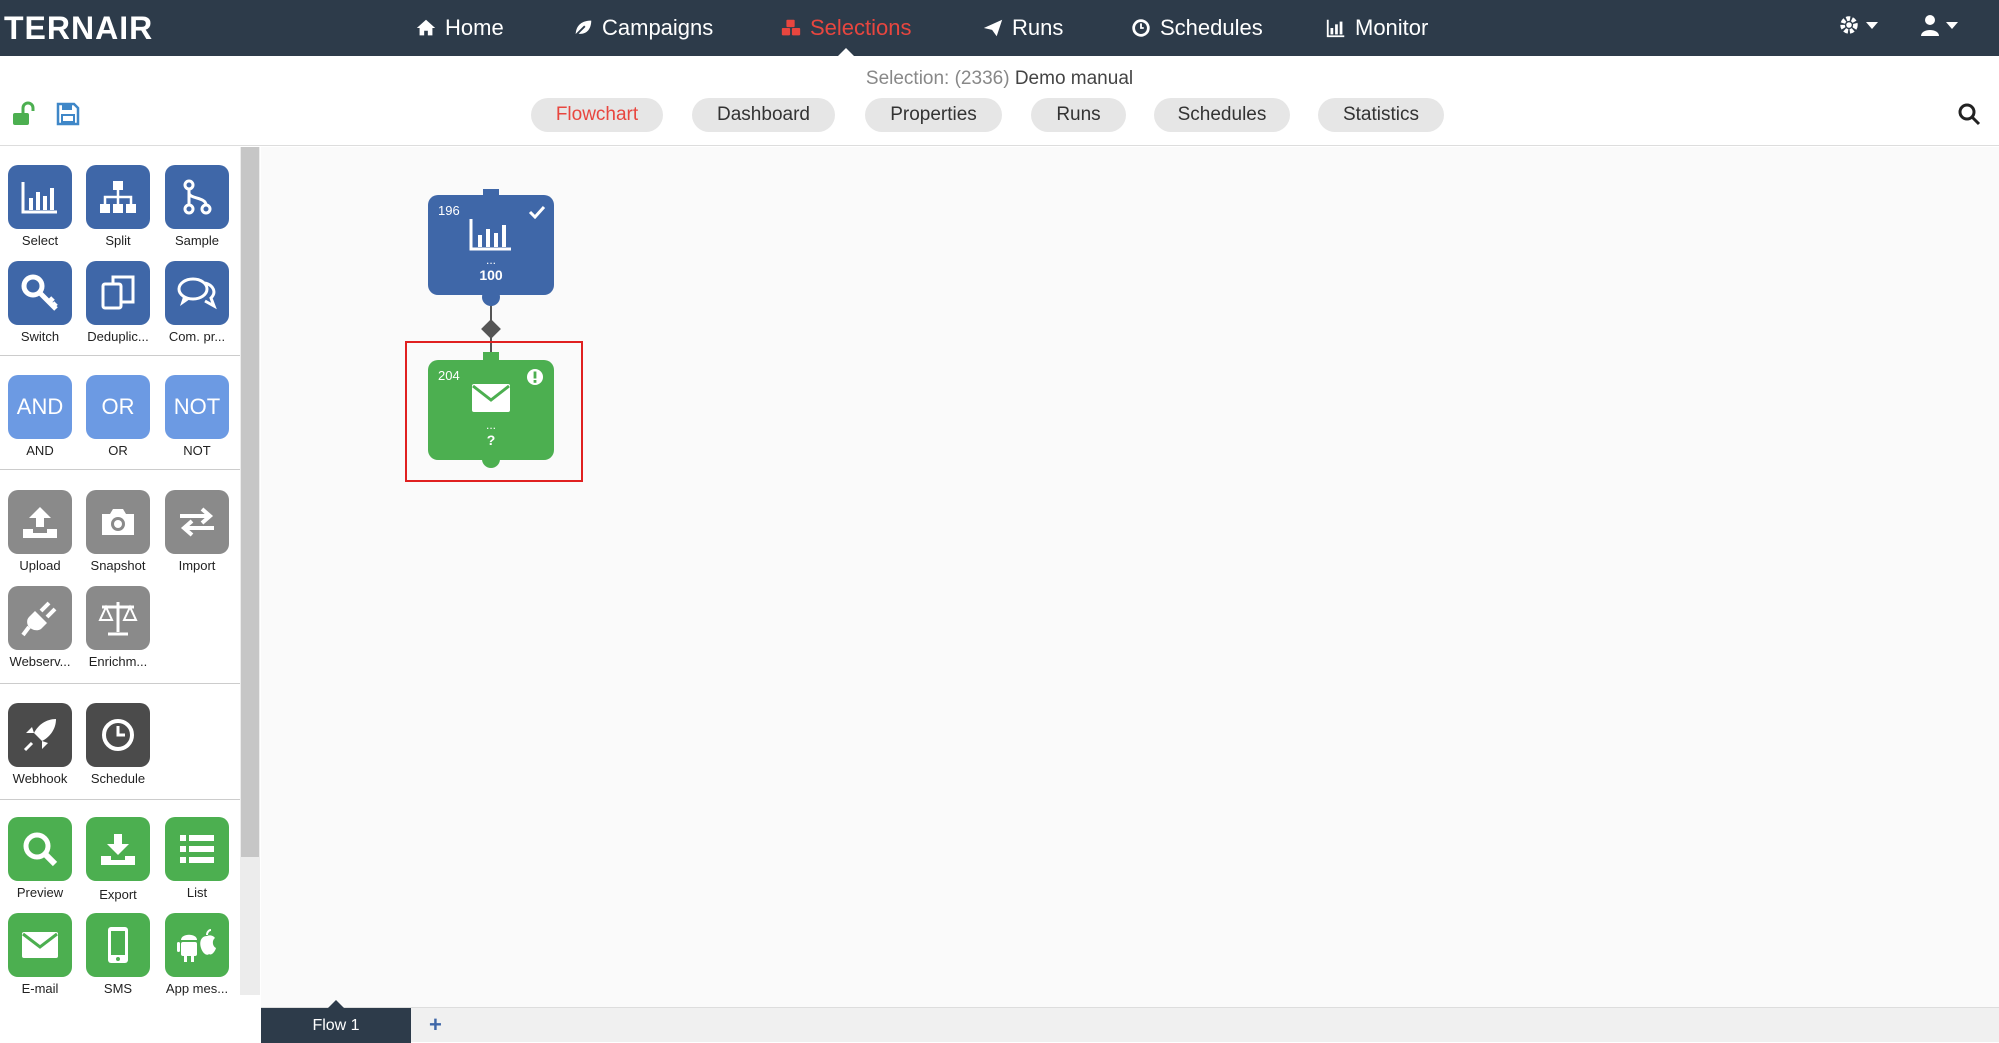 The image size is (1999, 1043). I want to click on nav-schedules-label: Schedules, so click(1211, 27).